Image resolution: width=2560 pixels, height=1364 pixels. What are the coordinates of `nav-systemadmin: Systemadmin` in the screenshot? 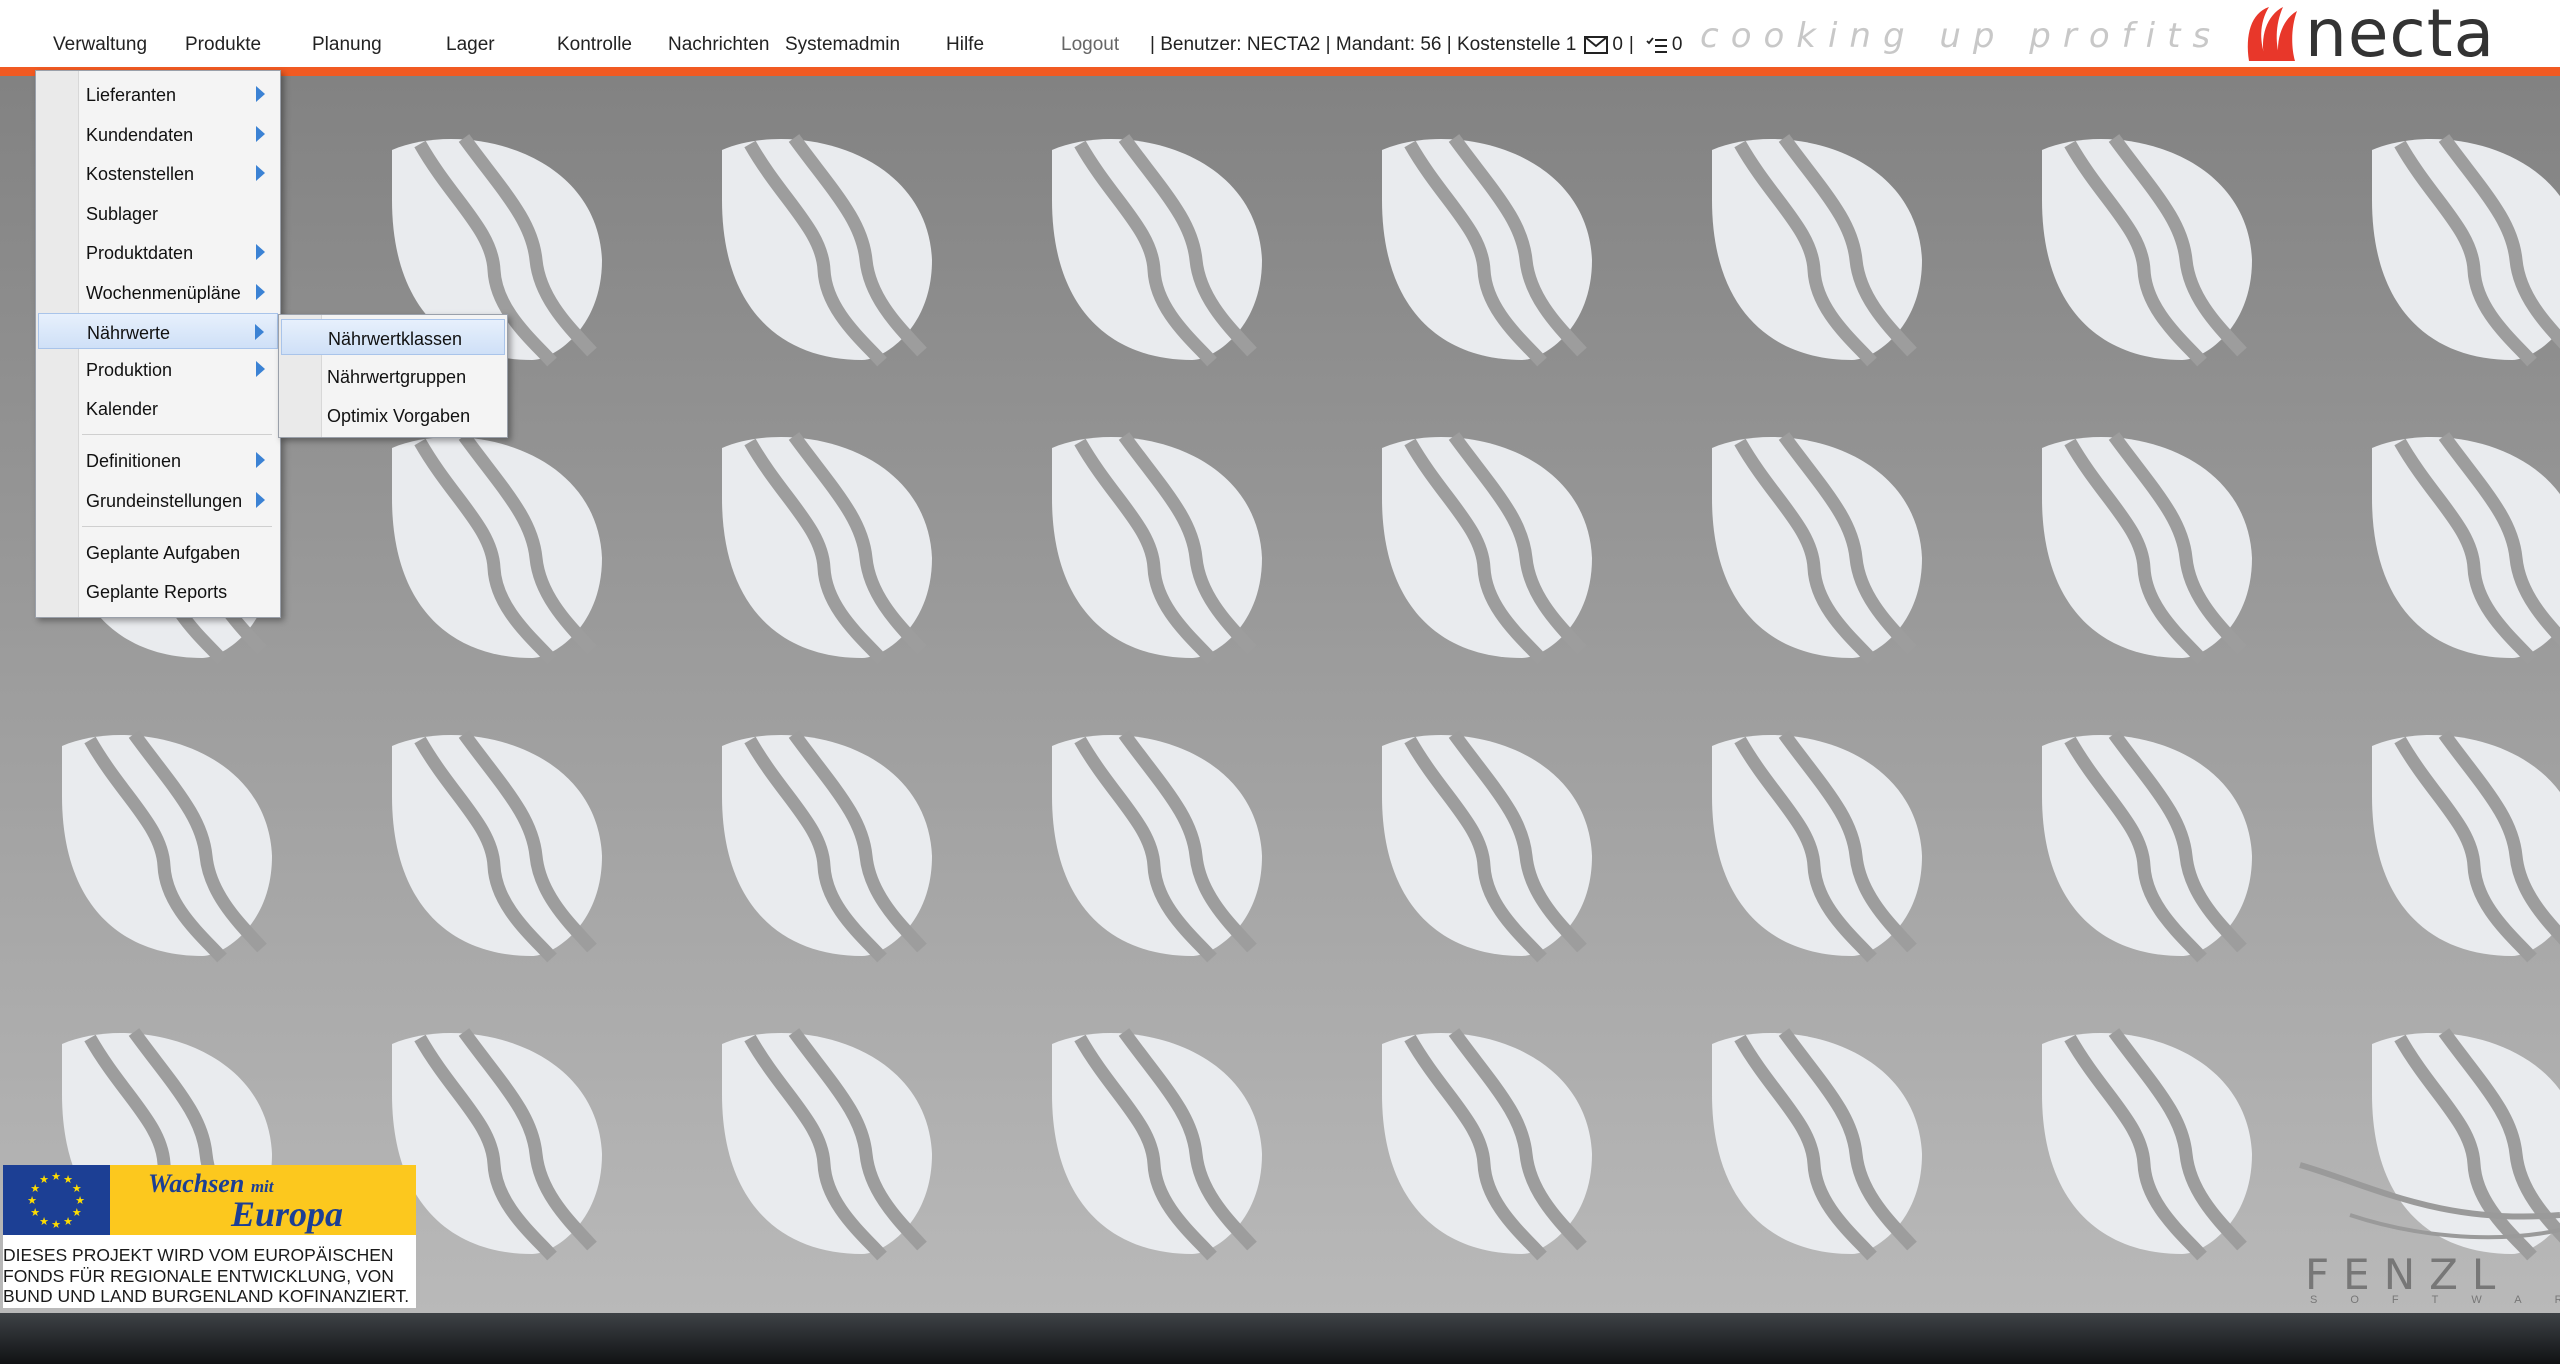 It's located at (842, 45).